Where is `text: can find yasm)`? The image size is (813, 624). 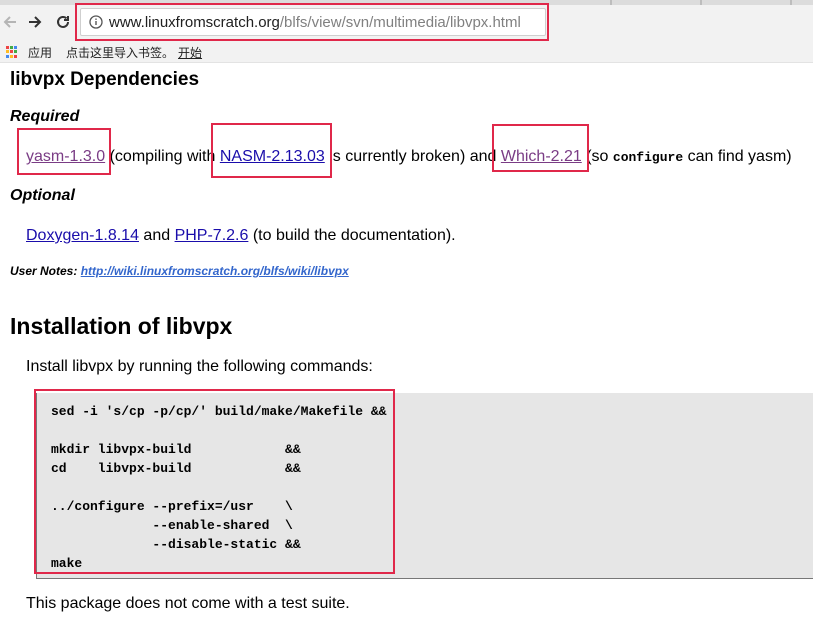 text: can find yasm) is located at coordinates (737, 156).